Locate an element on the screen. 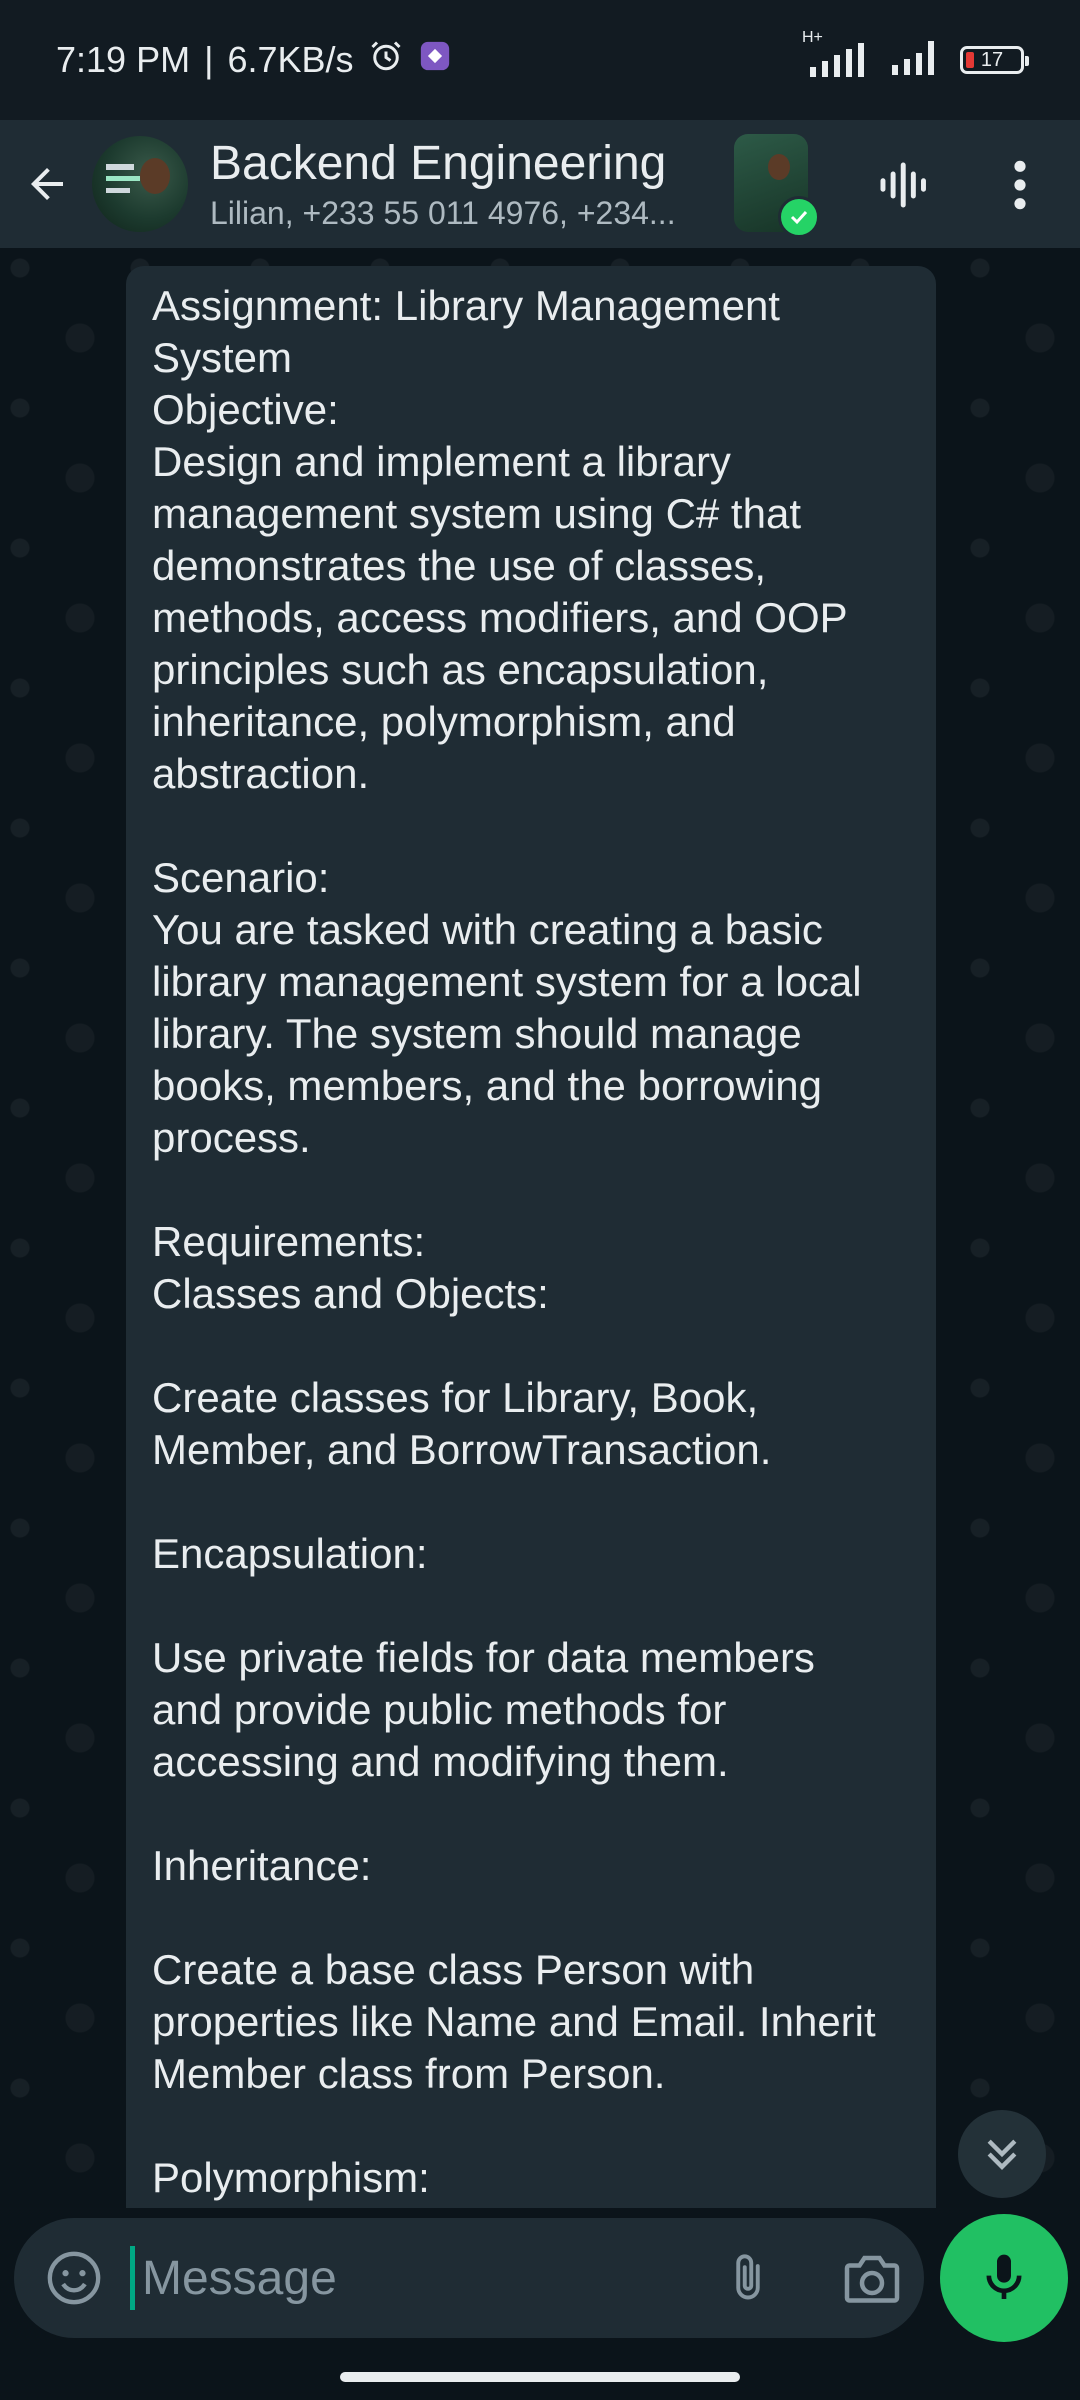 The image size is (1080, 2400). back-button is located at coordinates (47, 184).